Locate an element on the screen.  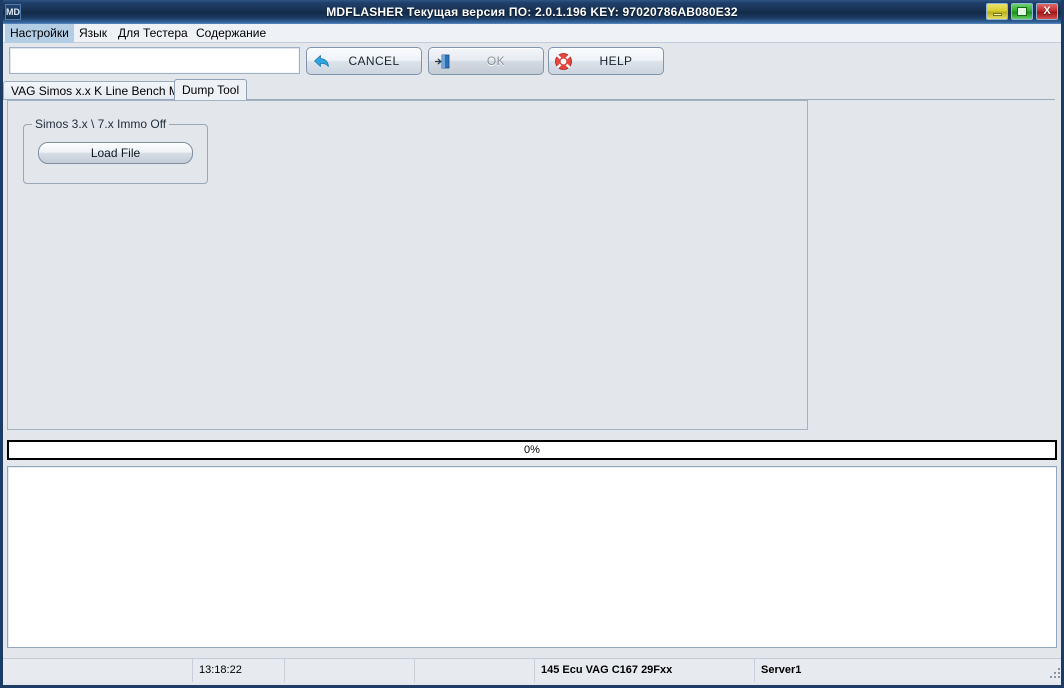
close-button: X is located at coordinates (1047, 11).